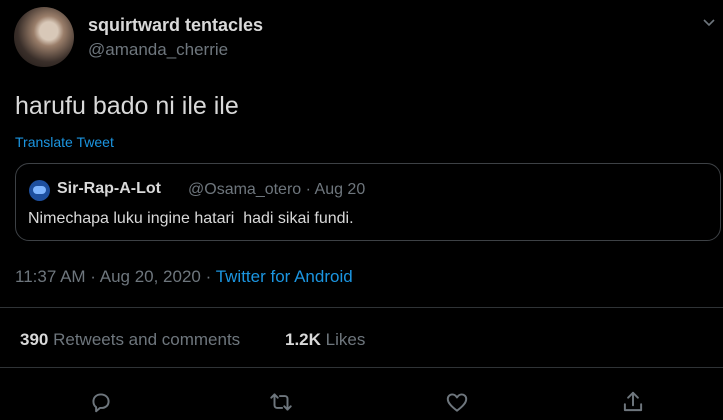  I want to click on reply-icon, so click(101, 402).